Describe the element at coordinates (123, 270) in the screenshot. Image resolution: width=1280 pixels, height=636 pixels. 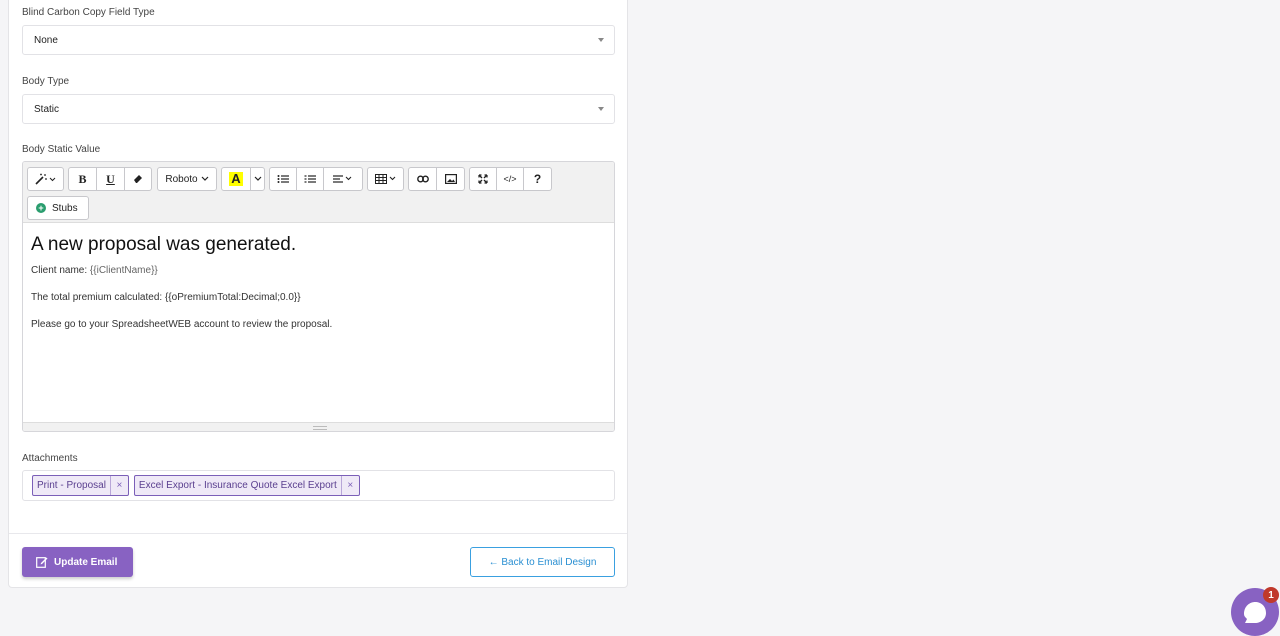
I see `client-name-variable: {{iClientName}}` at that location.